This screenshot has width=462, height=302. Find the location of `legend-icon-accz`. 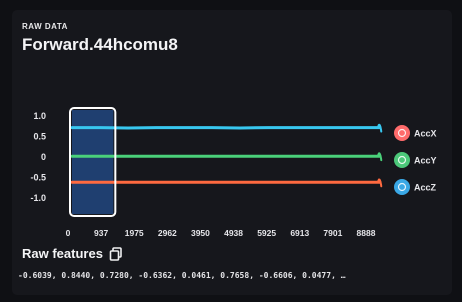

legend-icon-accz is located at coordinates (402, 187).